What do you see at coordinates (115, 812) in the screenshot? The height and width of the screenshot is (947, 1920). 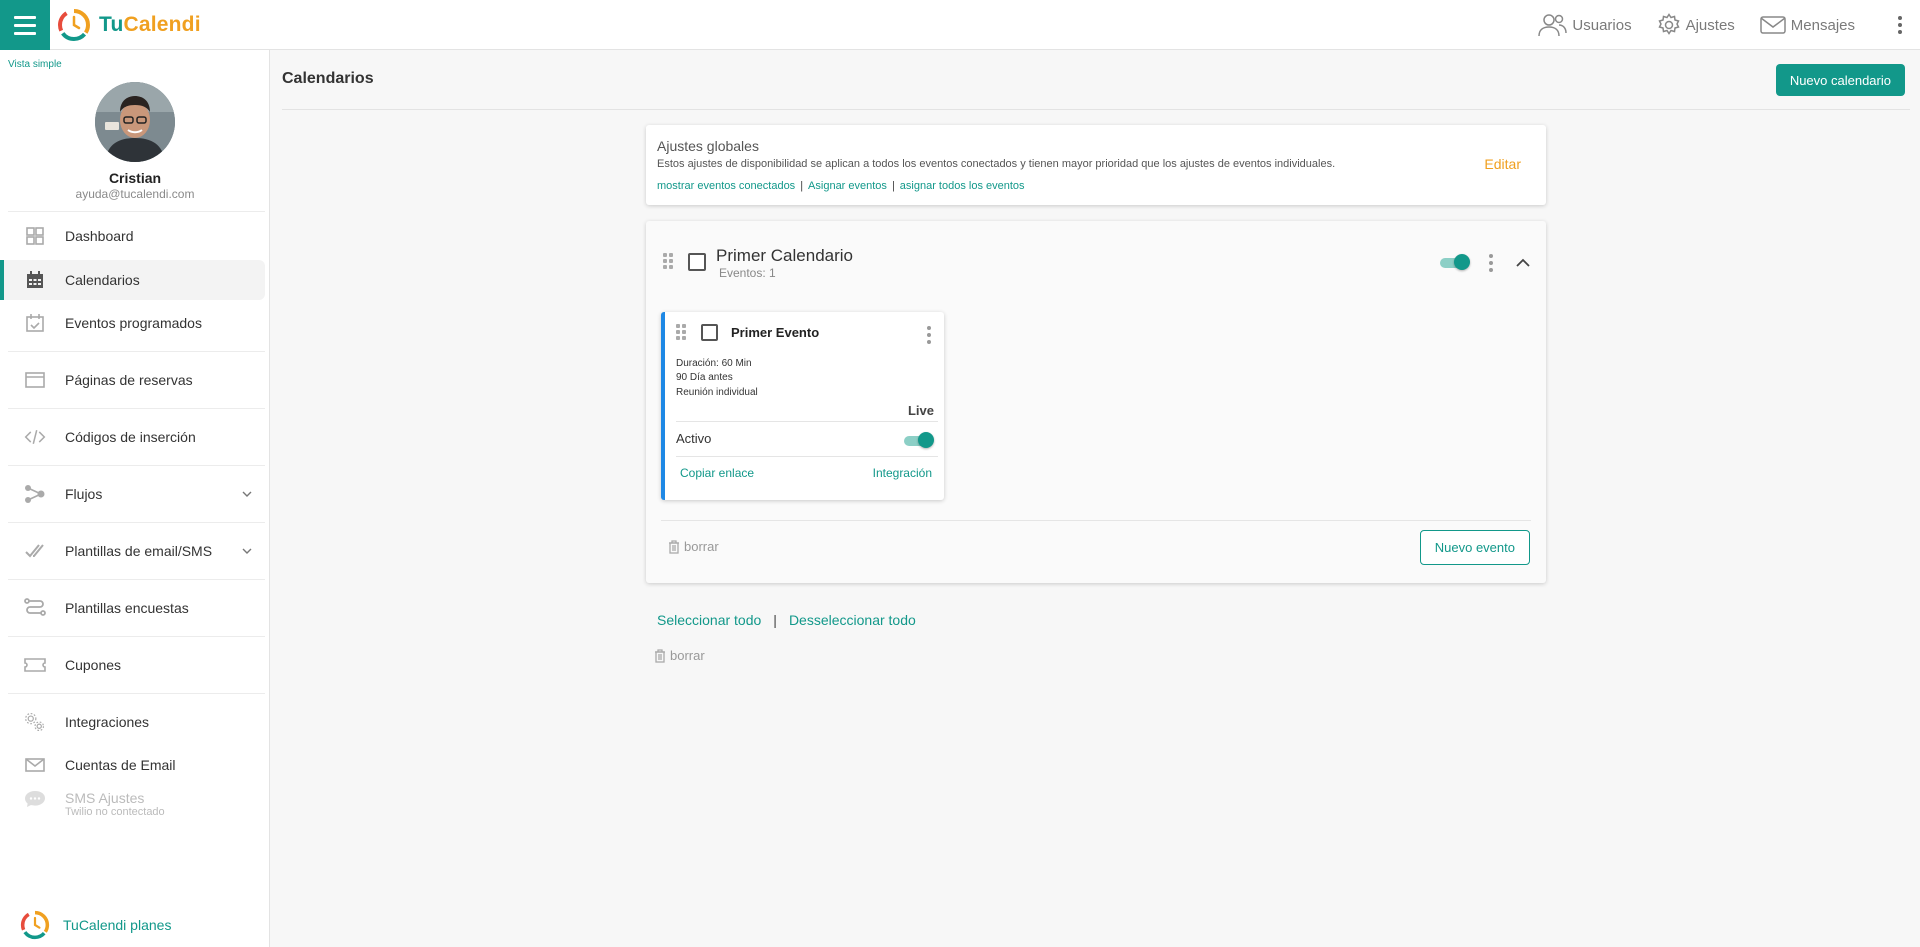 I see `sidebar-item-sublabel: Twilio no contectado` at bounding box center [115, 812].